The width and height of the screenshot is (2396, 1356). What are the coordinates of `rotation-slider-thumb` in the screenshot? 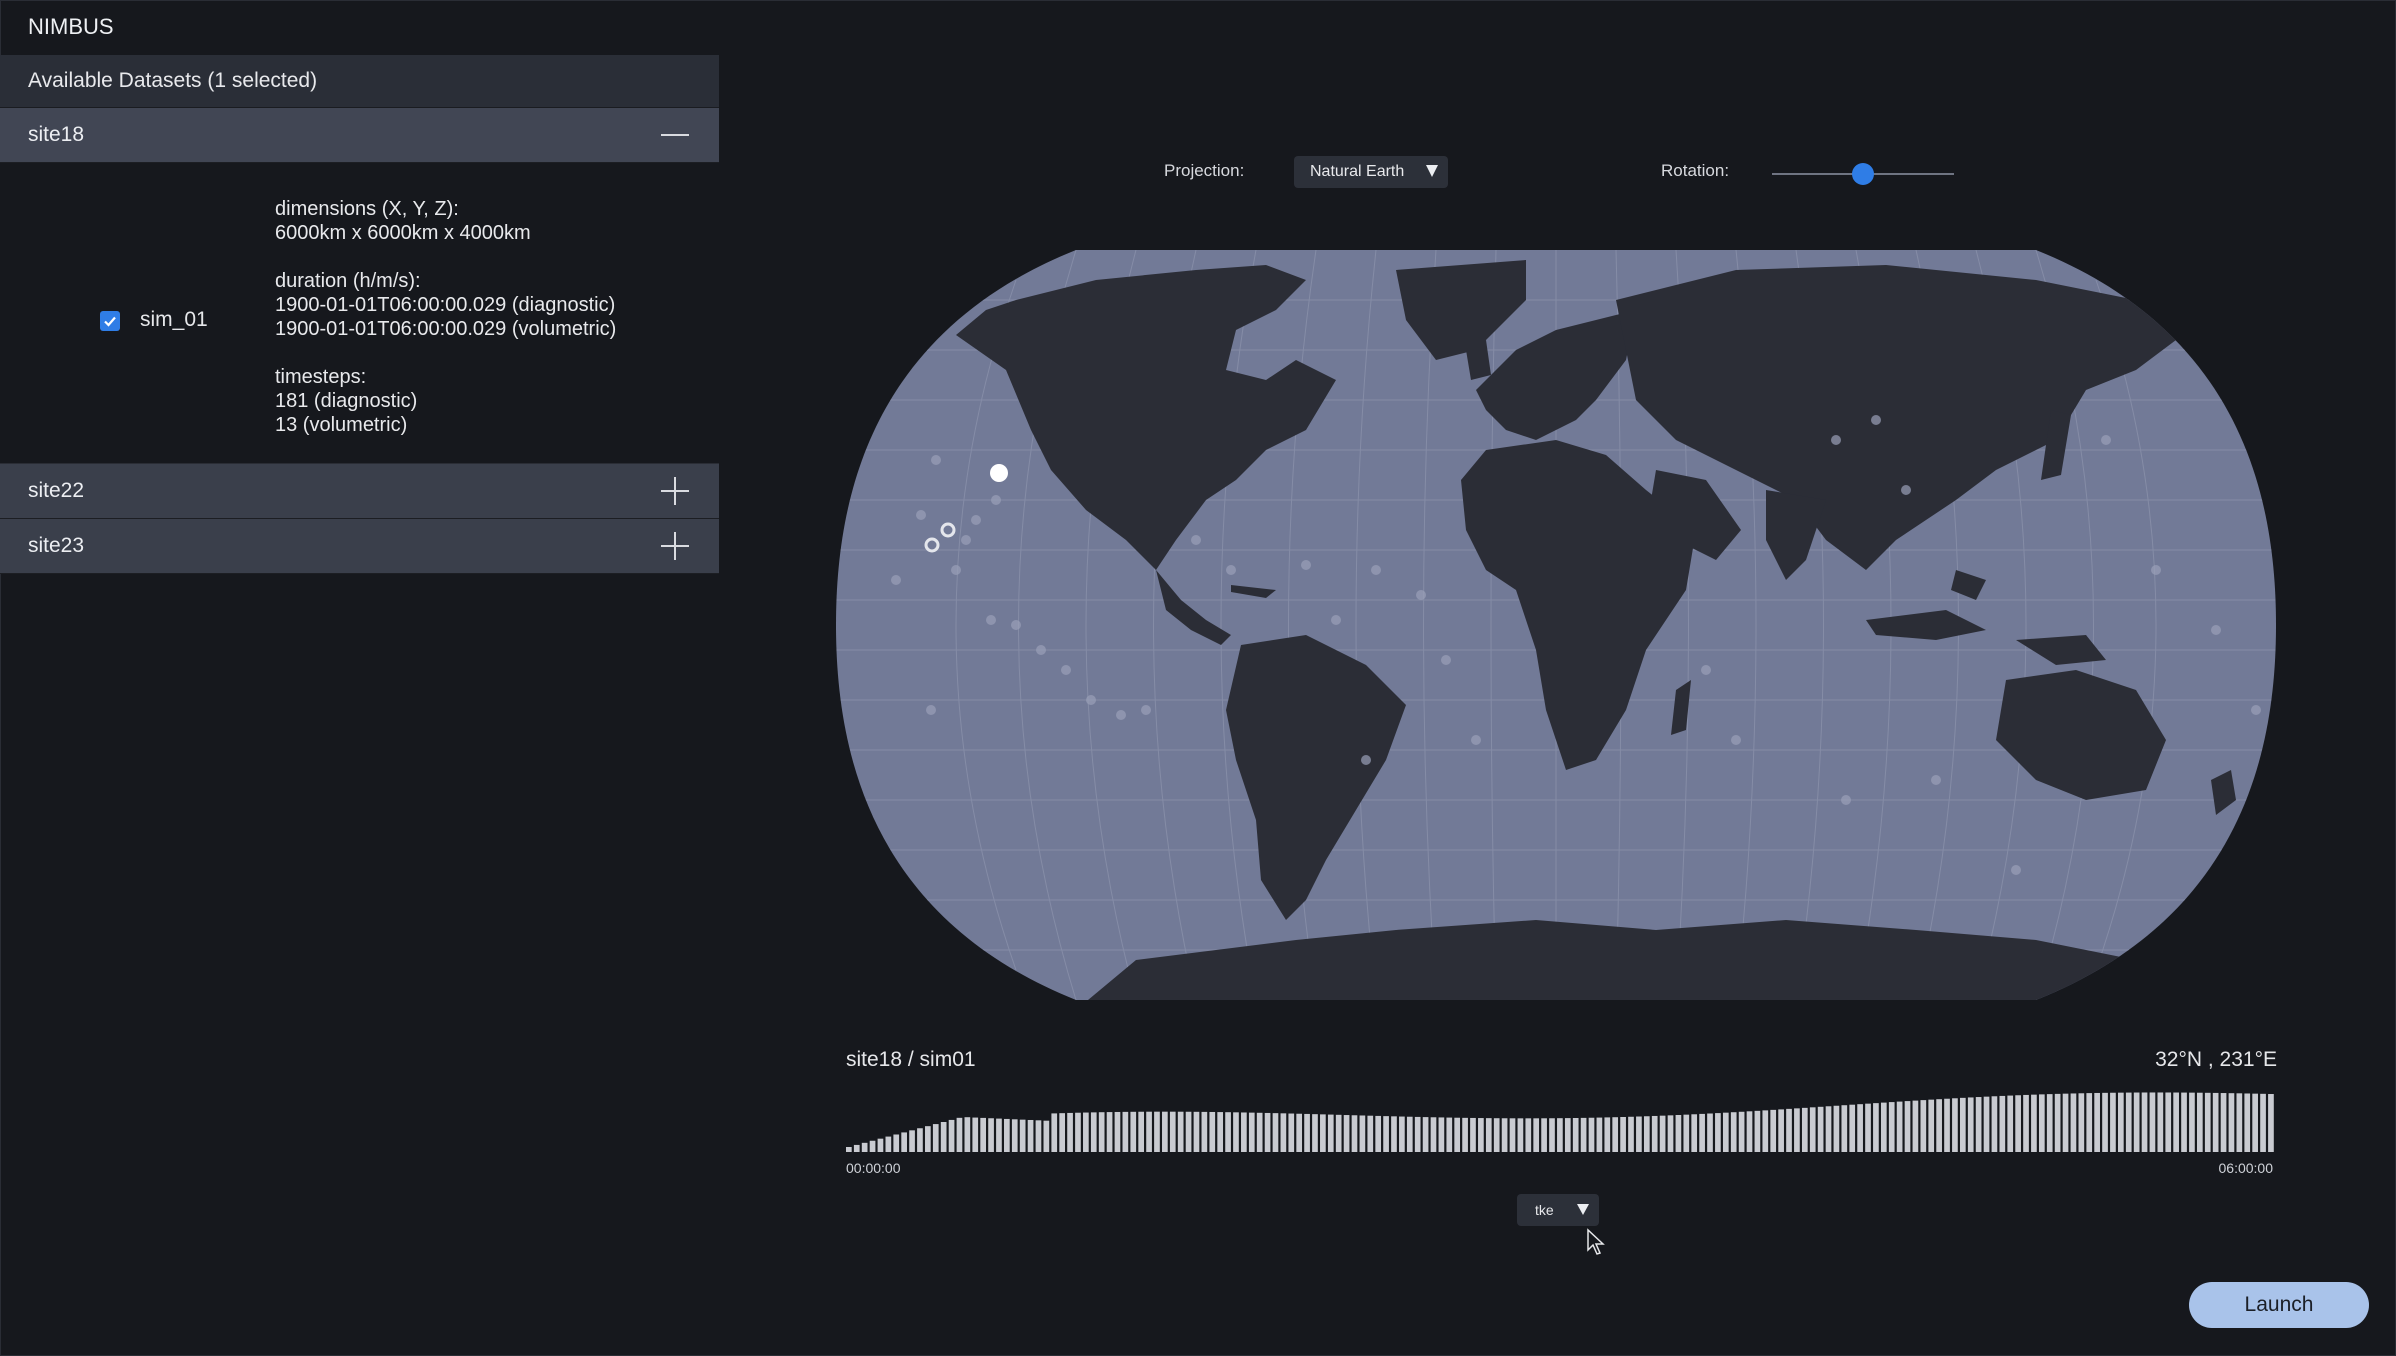 It's located at (1863, 174).